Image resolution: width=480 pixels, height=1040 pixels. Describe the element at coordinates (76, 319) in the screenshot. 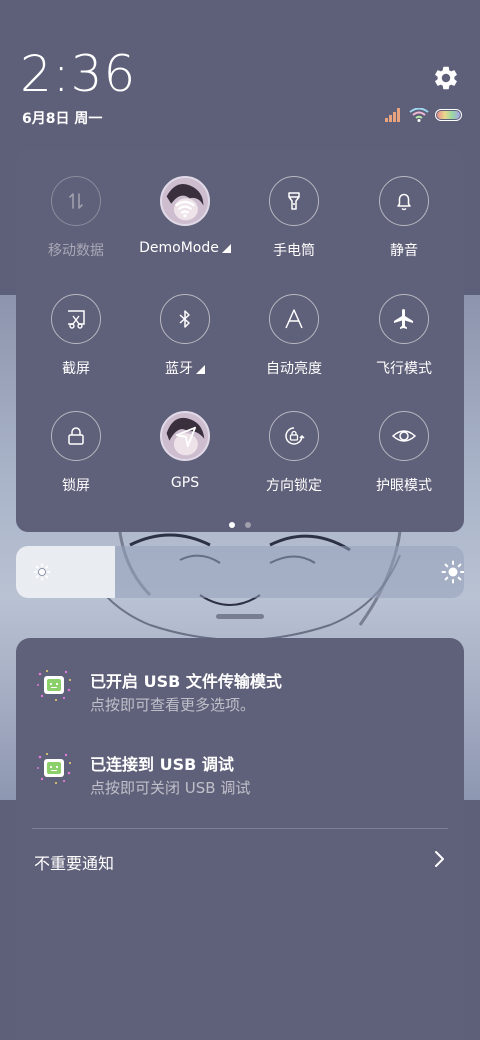

I see `screenshot-icon` at that location.